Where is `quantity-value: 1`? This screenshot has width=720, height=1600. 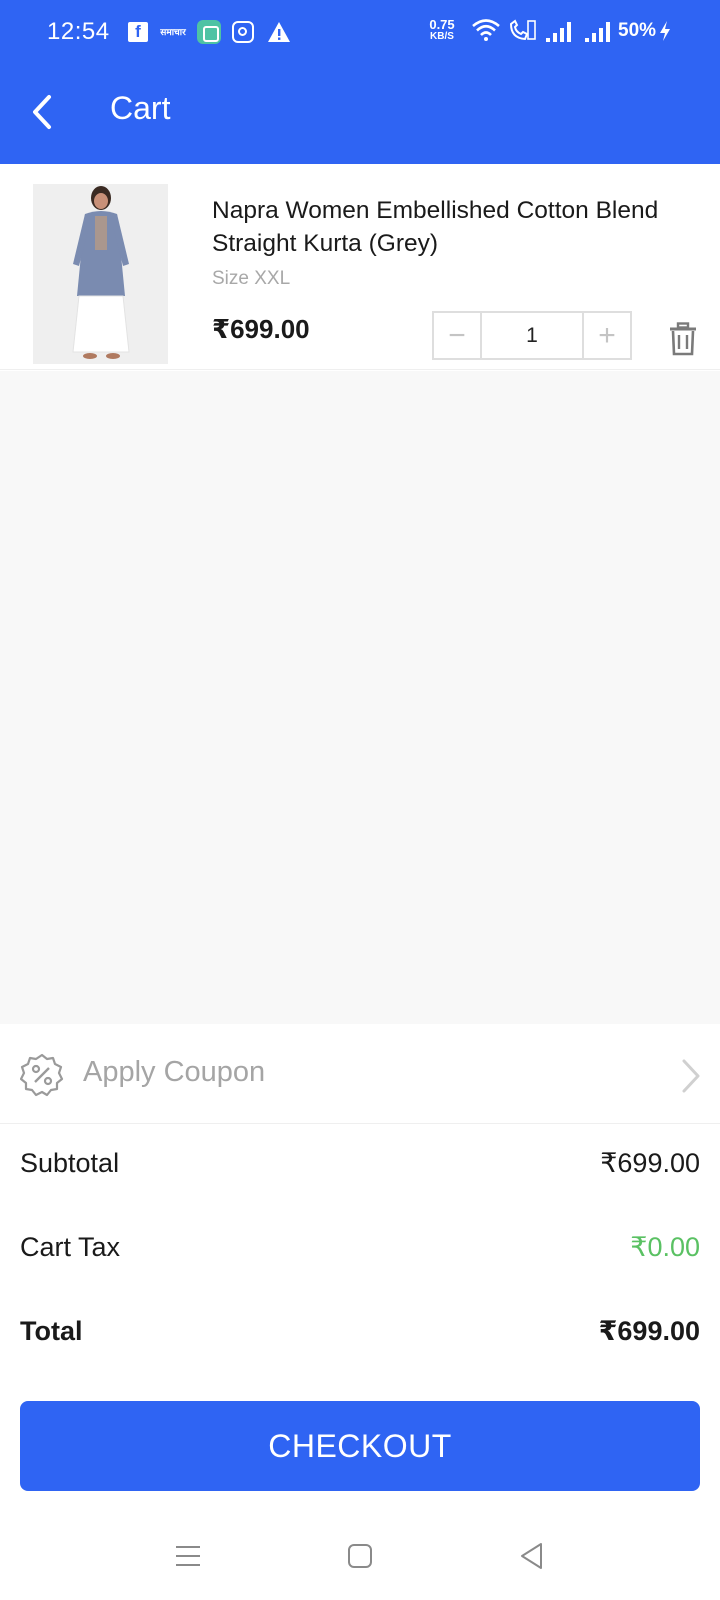
quantity-value: 1 is located at coordinates (532, 335).